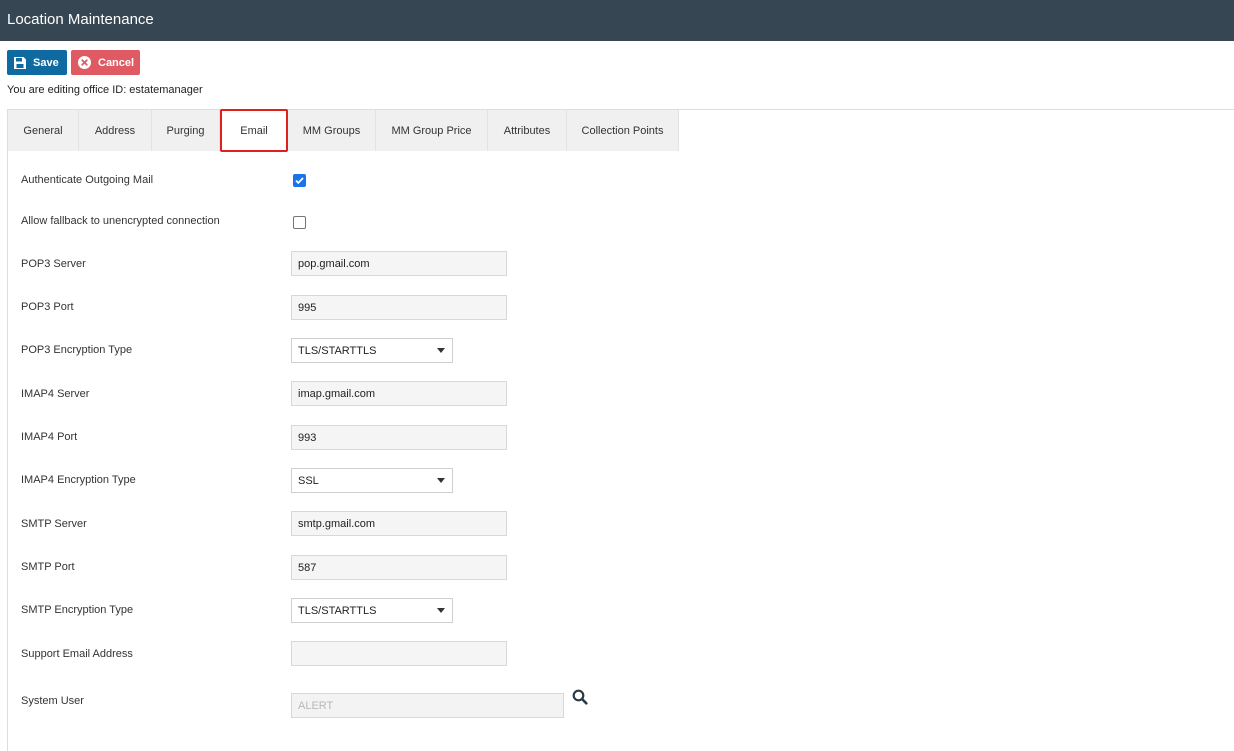  Describe the element at coordinates (337, 610) in the screenshot. I see `smtp-encryption-value: TLS/STARTTLS` at that location.